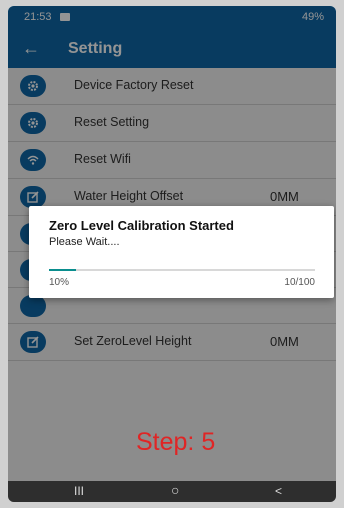 Image resolution: width=344 pixels, height=508 pixels. I want to click on progress-fill, so click(62, 270).